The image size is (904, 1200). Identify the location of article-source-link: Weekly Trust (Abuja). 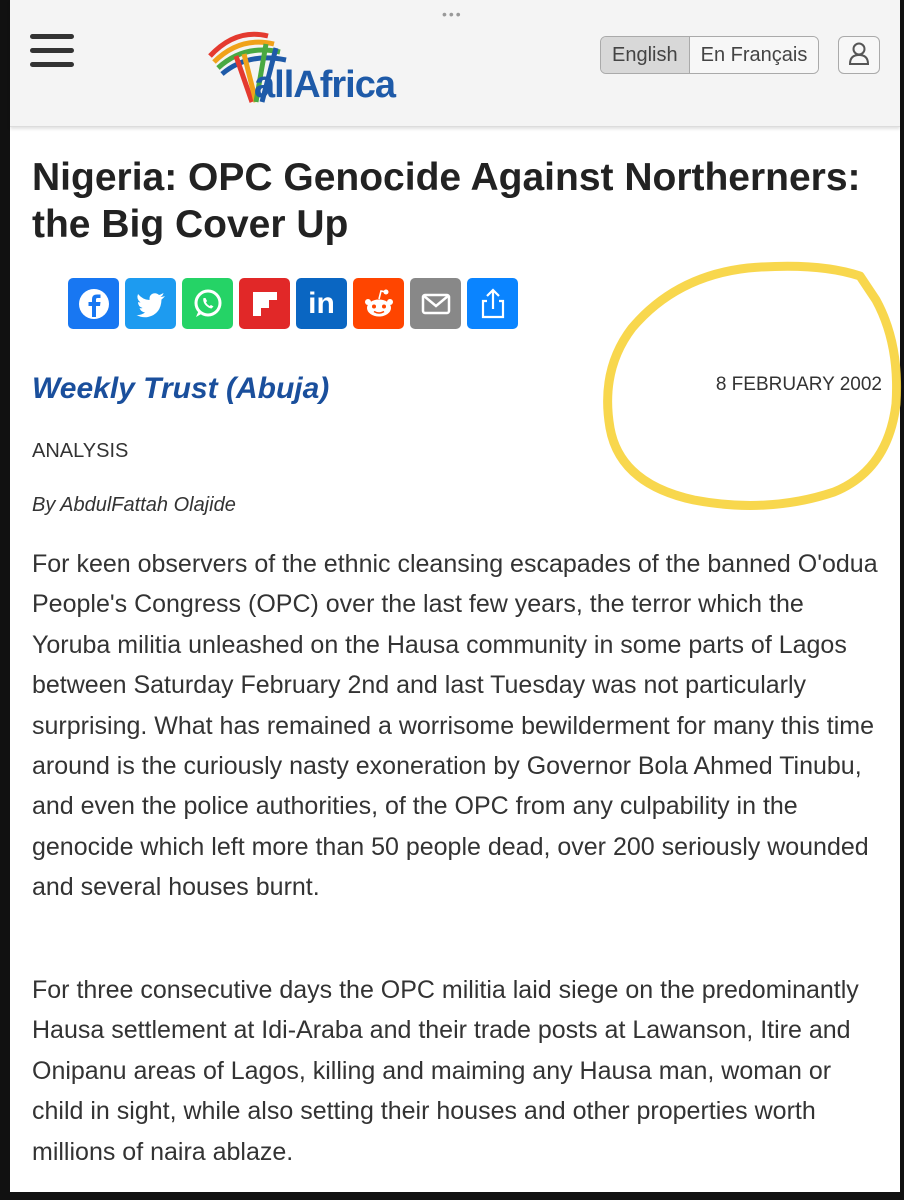
(180, 389).